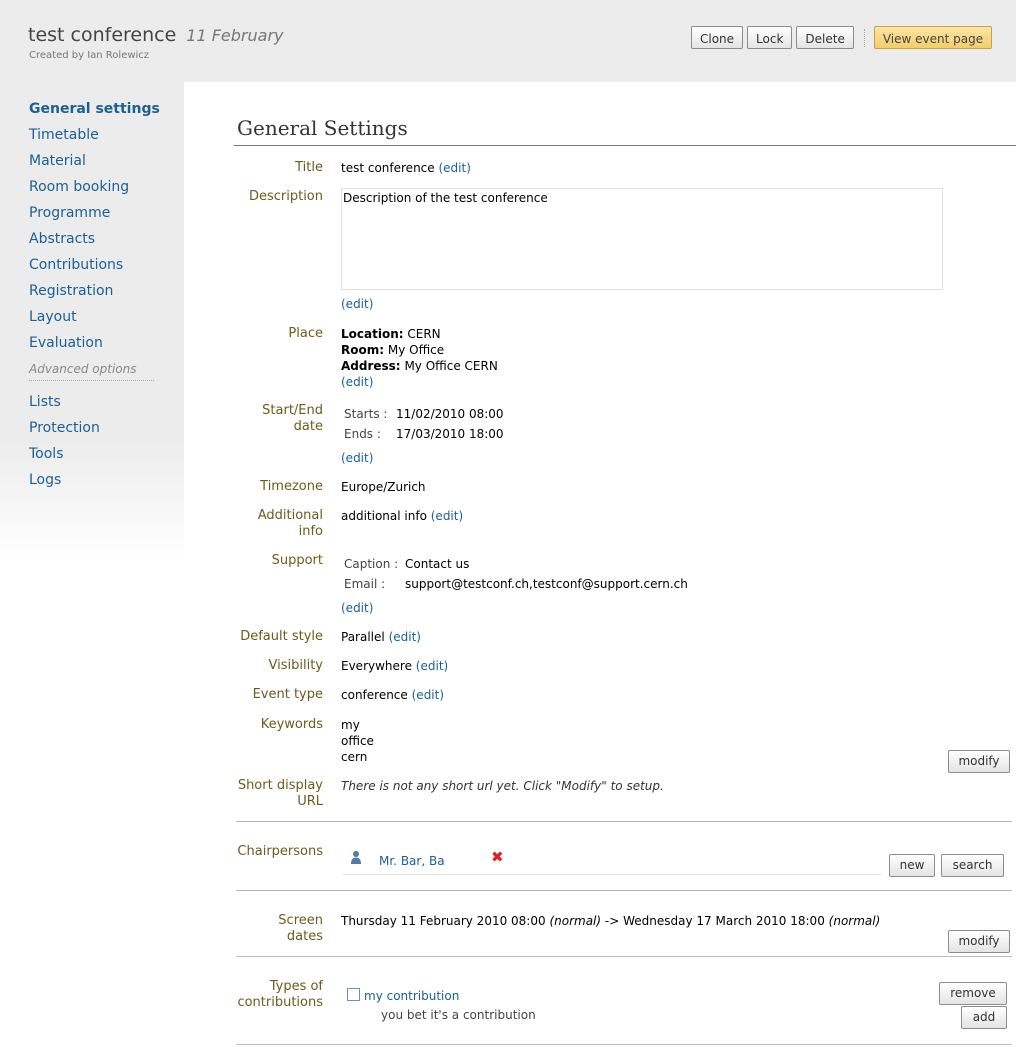  I want to click on page-title: General Settings, so click(322, 128).